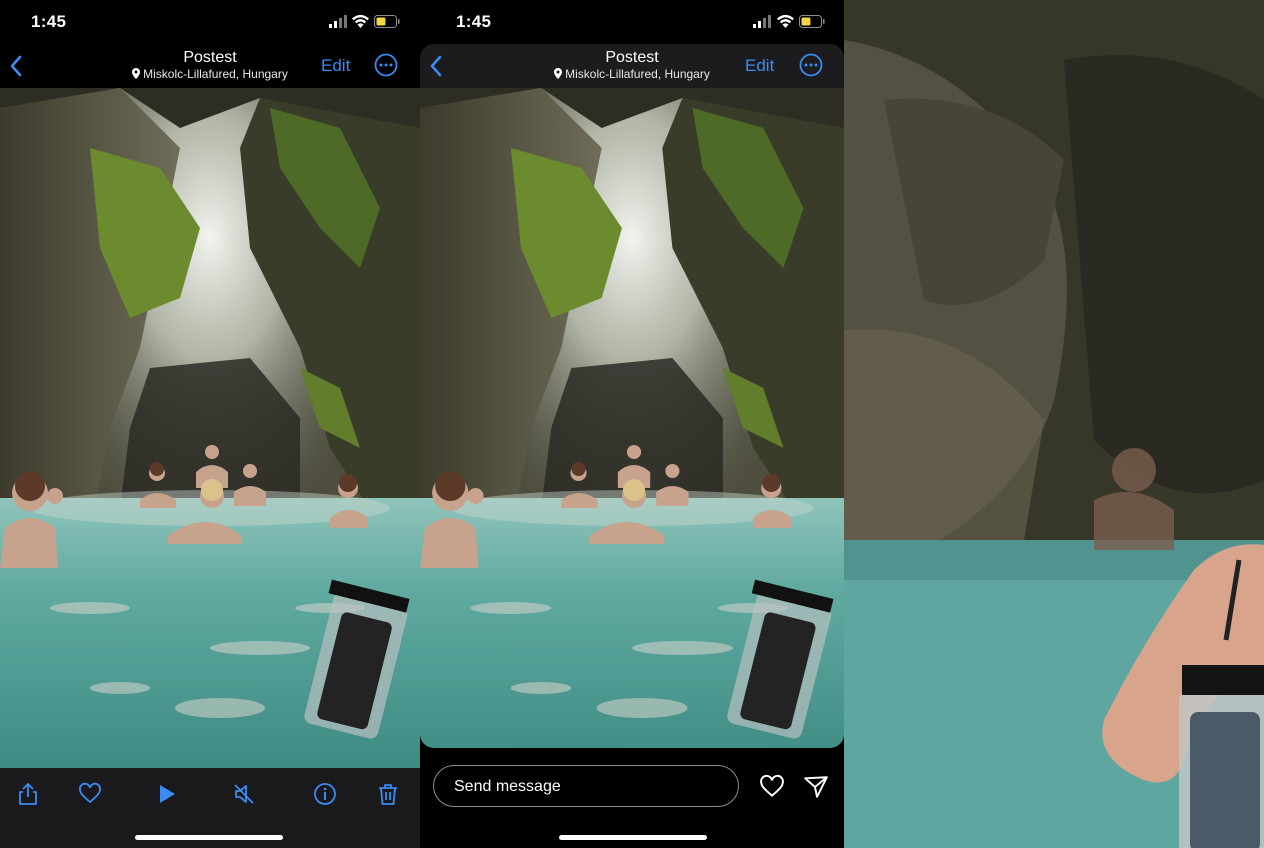  What do you see at coordinates (388, 794) in the screenshot?
I see `trash-icon` at bounding box center [388, 794].